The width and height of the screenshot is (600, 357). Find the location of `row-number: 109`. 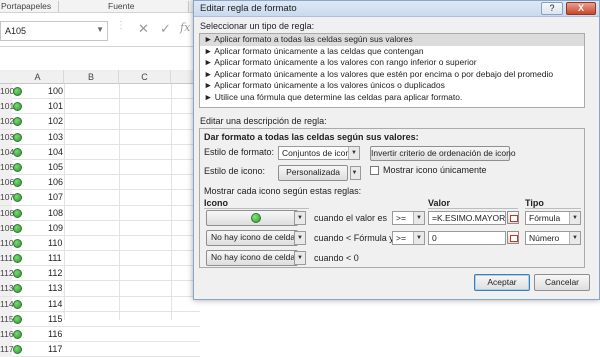

row-number: 109 is located at coordinates (7, 228).